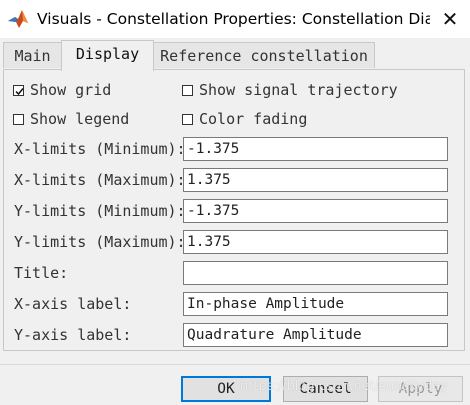  I want to click on y-limits-min-input, so click(315, 211).